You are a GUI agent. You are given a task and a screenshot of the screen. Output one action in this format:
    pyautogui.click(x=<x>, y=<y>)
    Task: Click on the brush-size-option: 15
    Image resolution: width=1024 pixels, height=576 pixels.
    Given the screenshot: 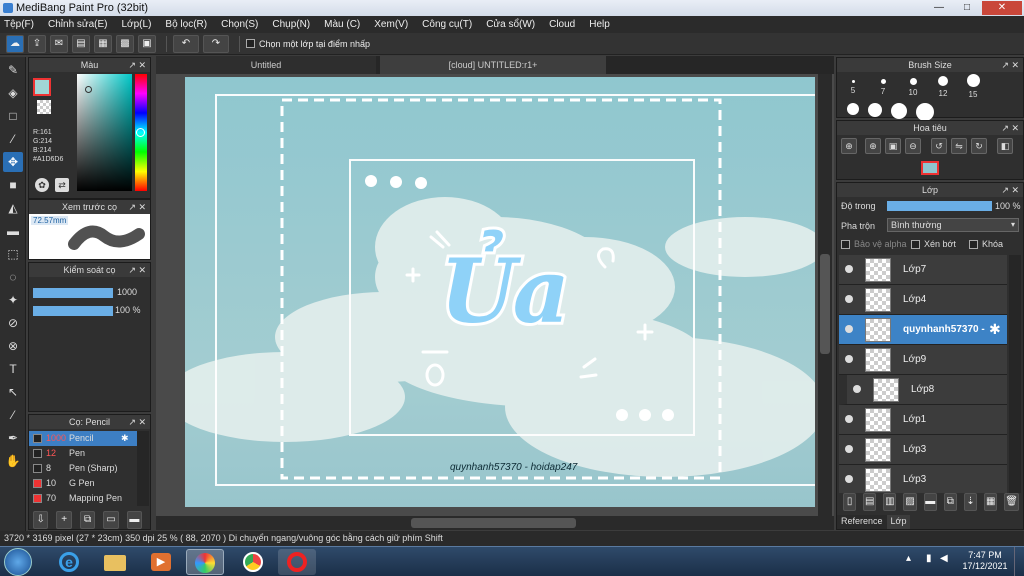 What is the action you would take?
    pyautogui.click(x=973, y=86)
    